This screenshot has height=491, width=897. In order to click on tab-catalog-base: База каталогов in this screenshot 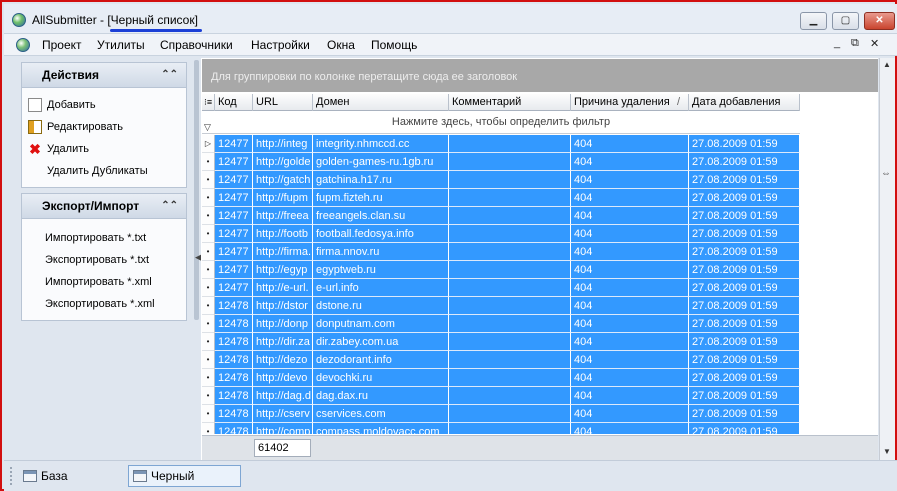, I will do `click(73, 478)`.